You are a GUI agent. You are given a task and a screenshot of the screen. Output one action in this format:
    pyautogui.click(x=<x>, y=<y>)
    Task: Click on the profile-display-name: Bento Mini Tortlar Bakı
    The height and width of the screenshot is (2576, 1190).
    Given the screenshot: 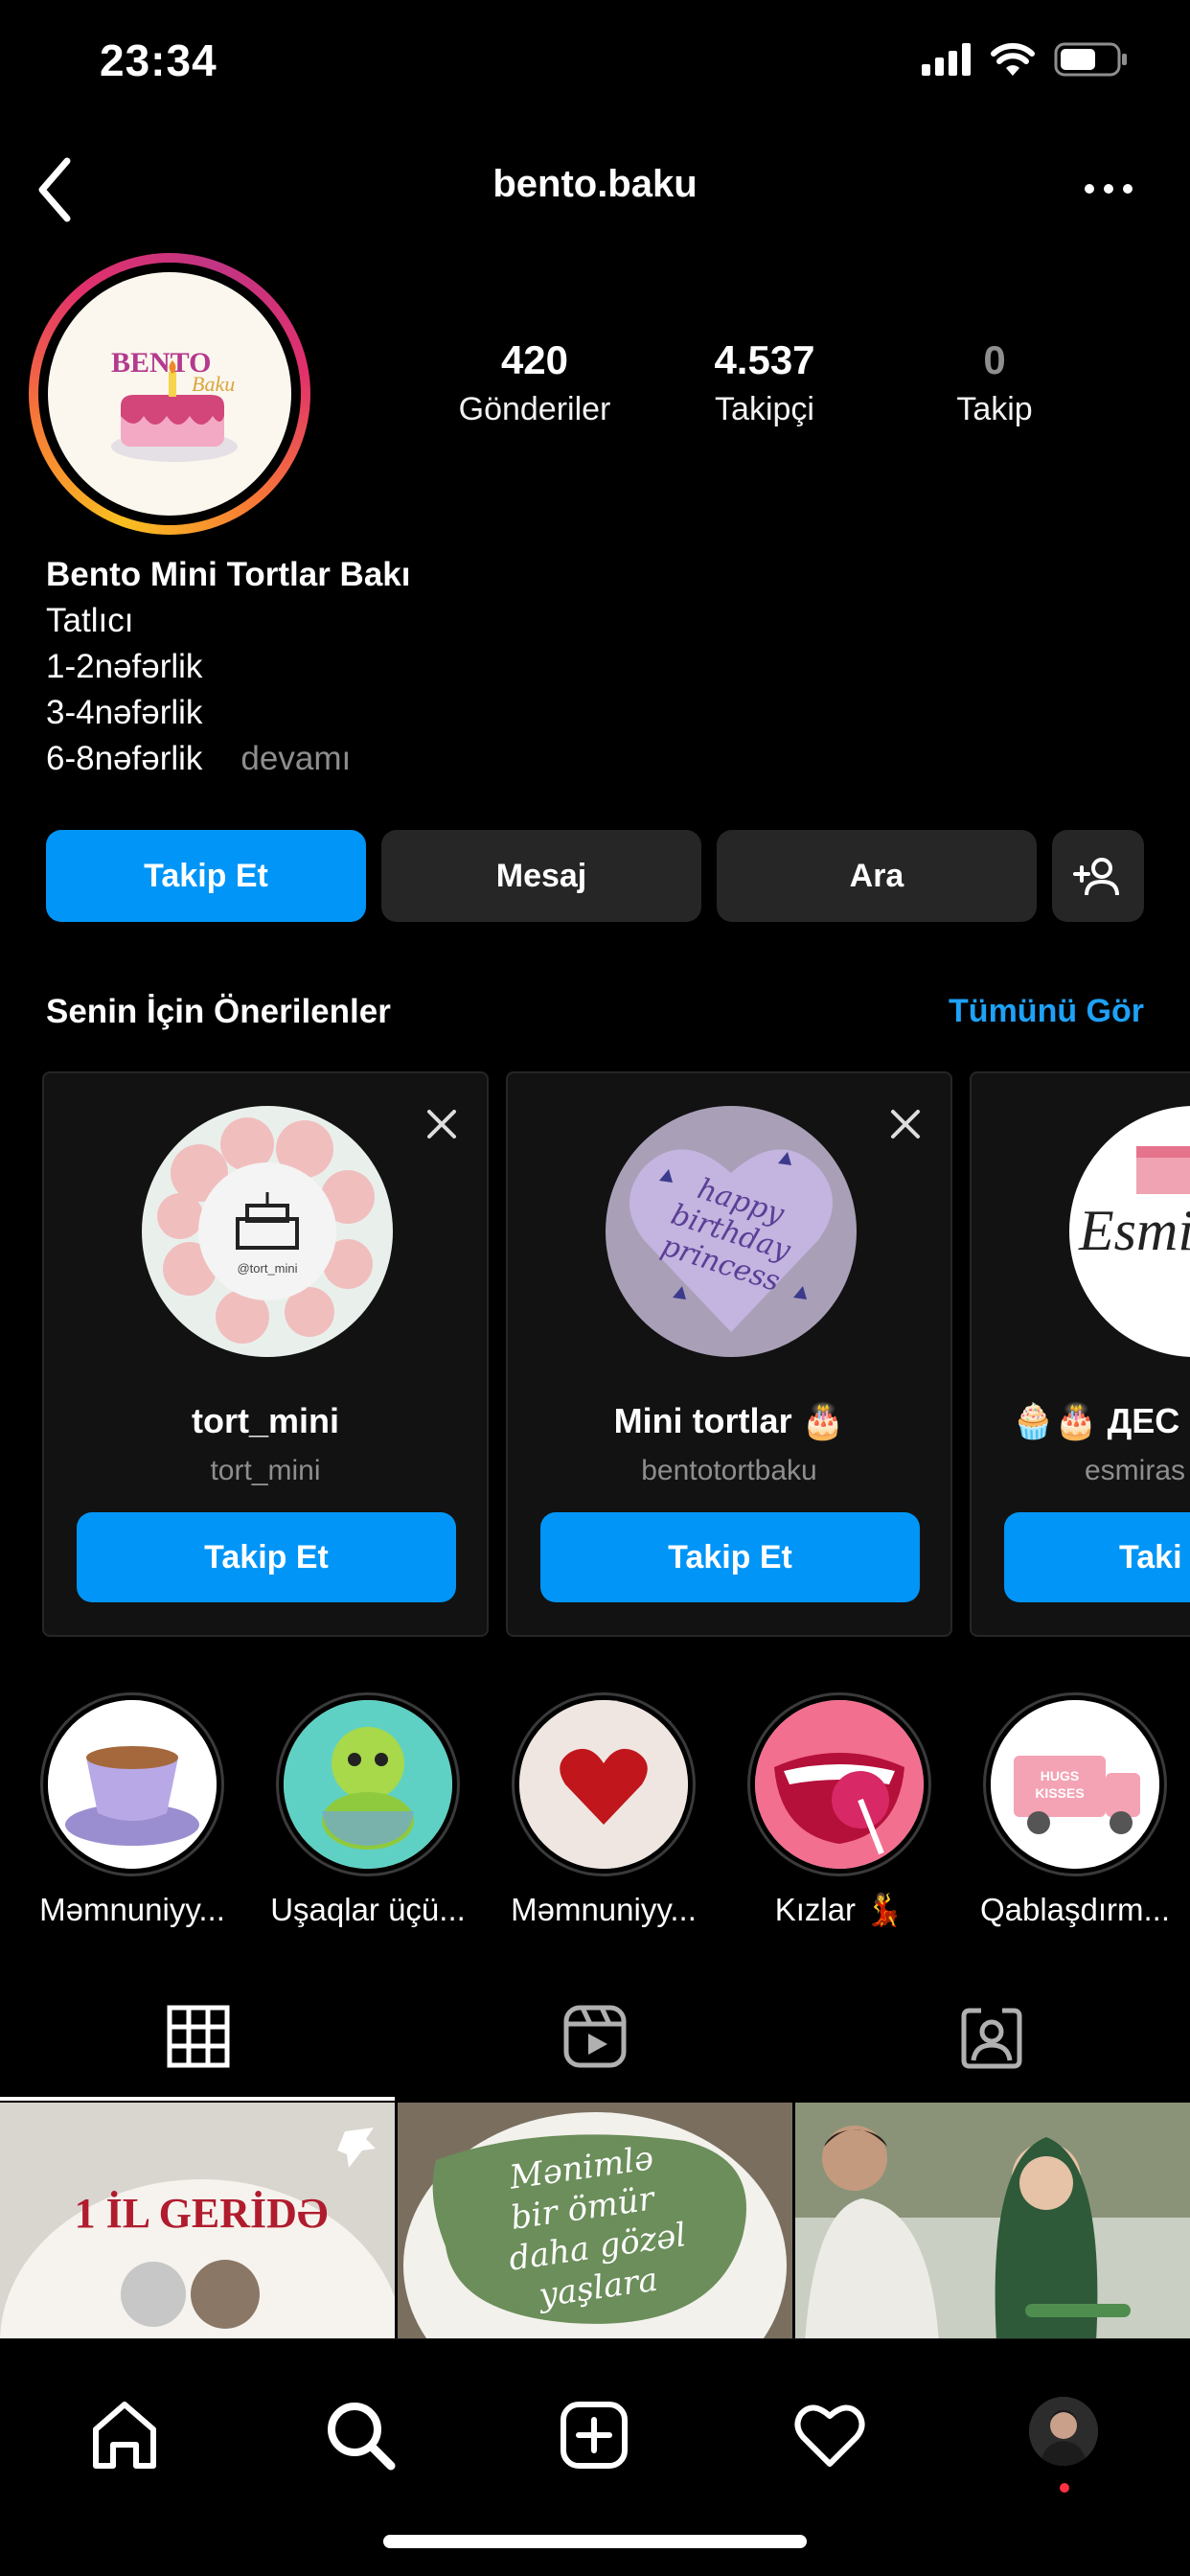 What is the action you would take?
    pyautogui.click(x=229, y=574)
    